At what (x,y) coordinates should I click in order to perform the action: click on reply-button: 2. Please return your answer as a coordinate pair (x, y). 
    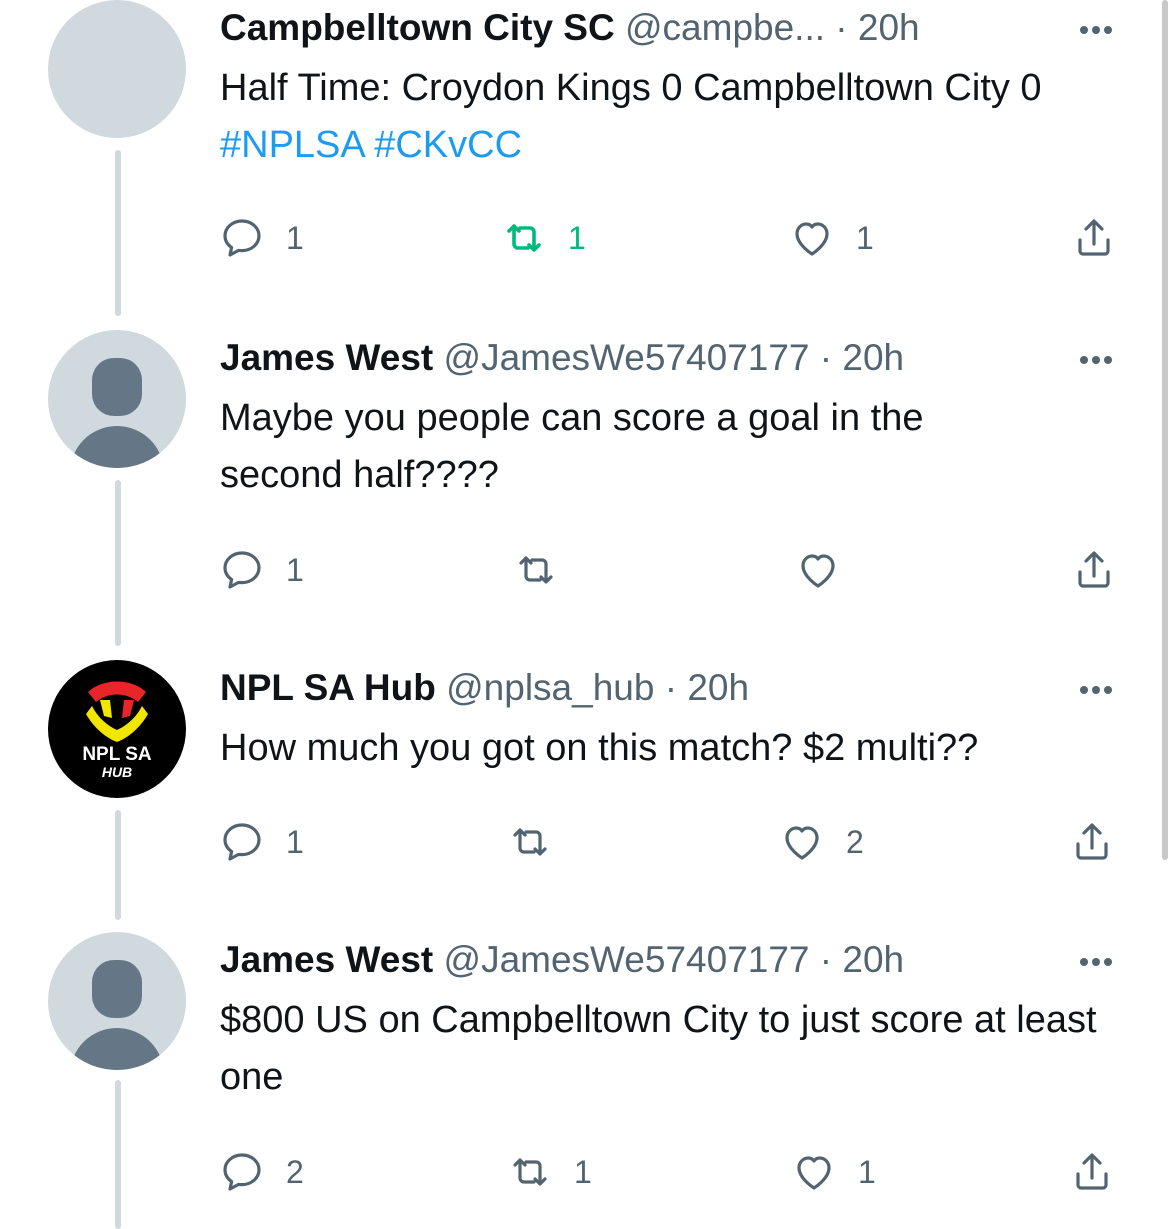
    Looking at the image, I should click on (261, 1172).